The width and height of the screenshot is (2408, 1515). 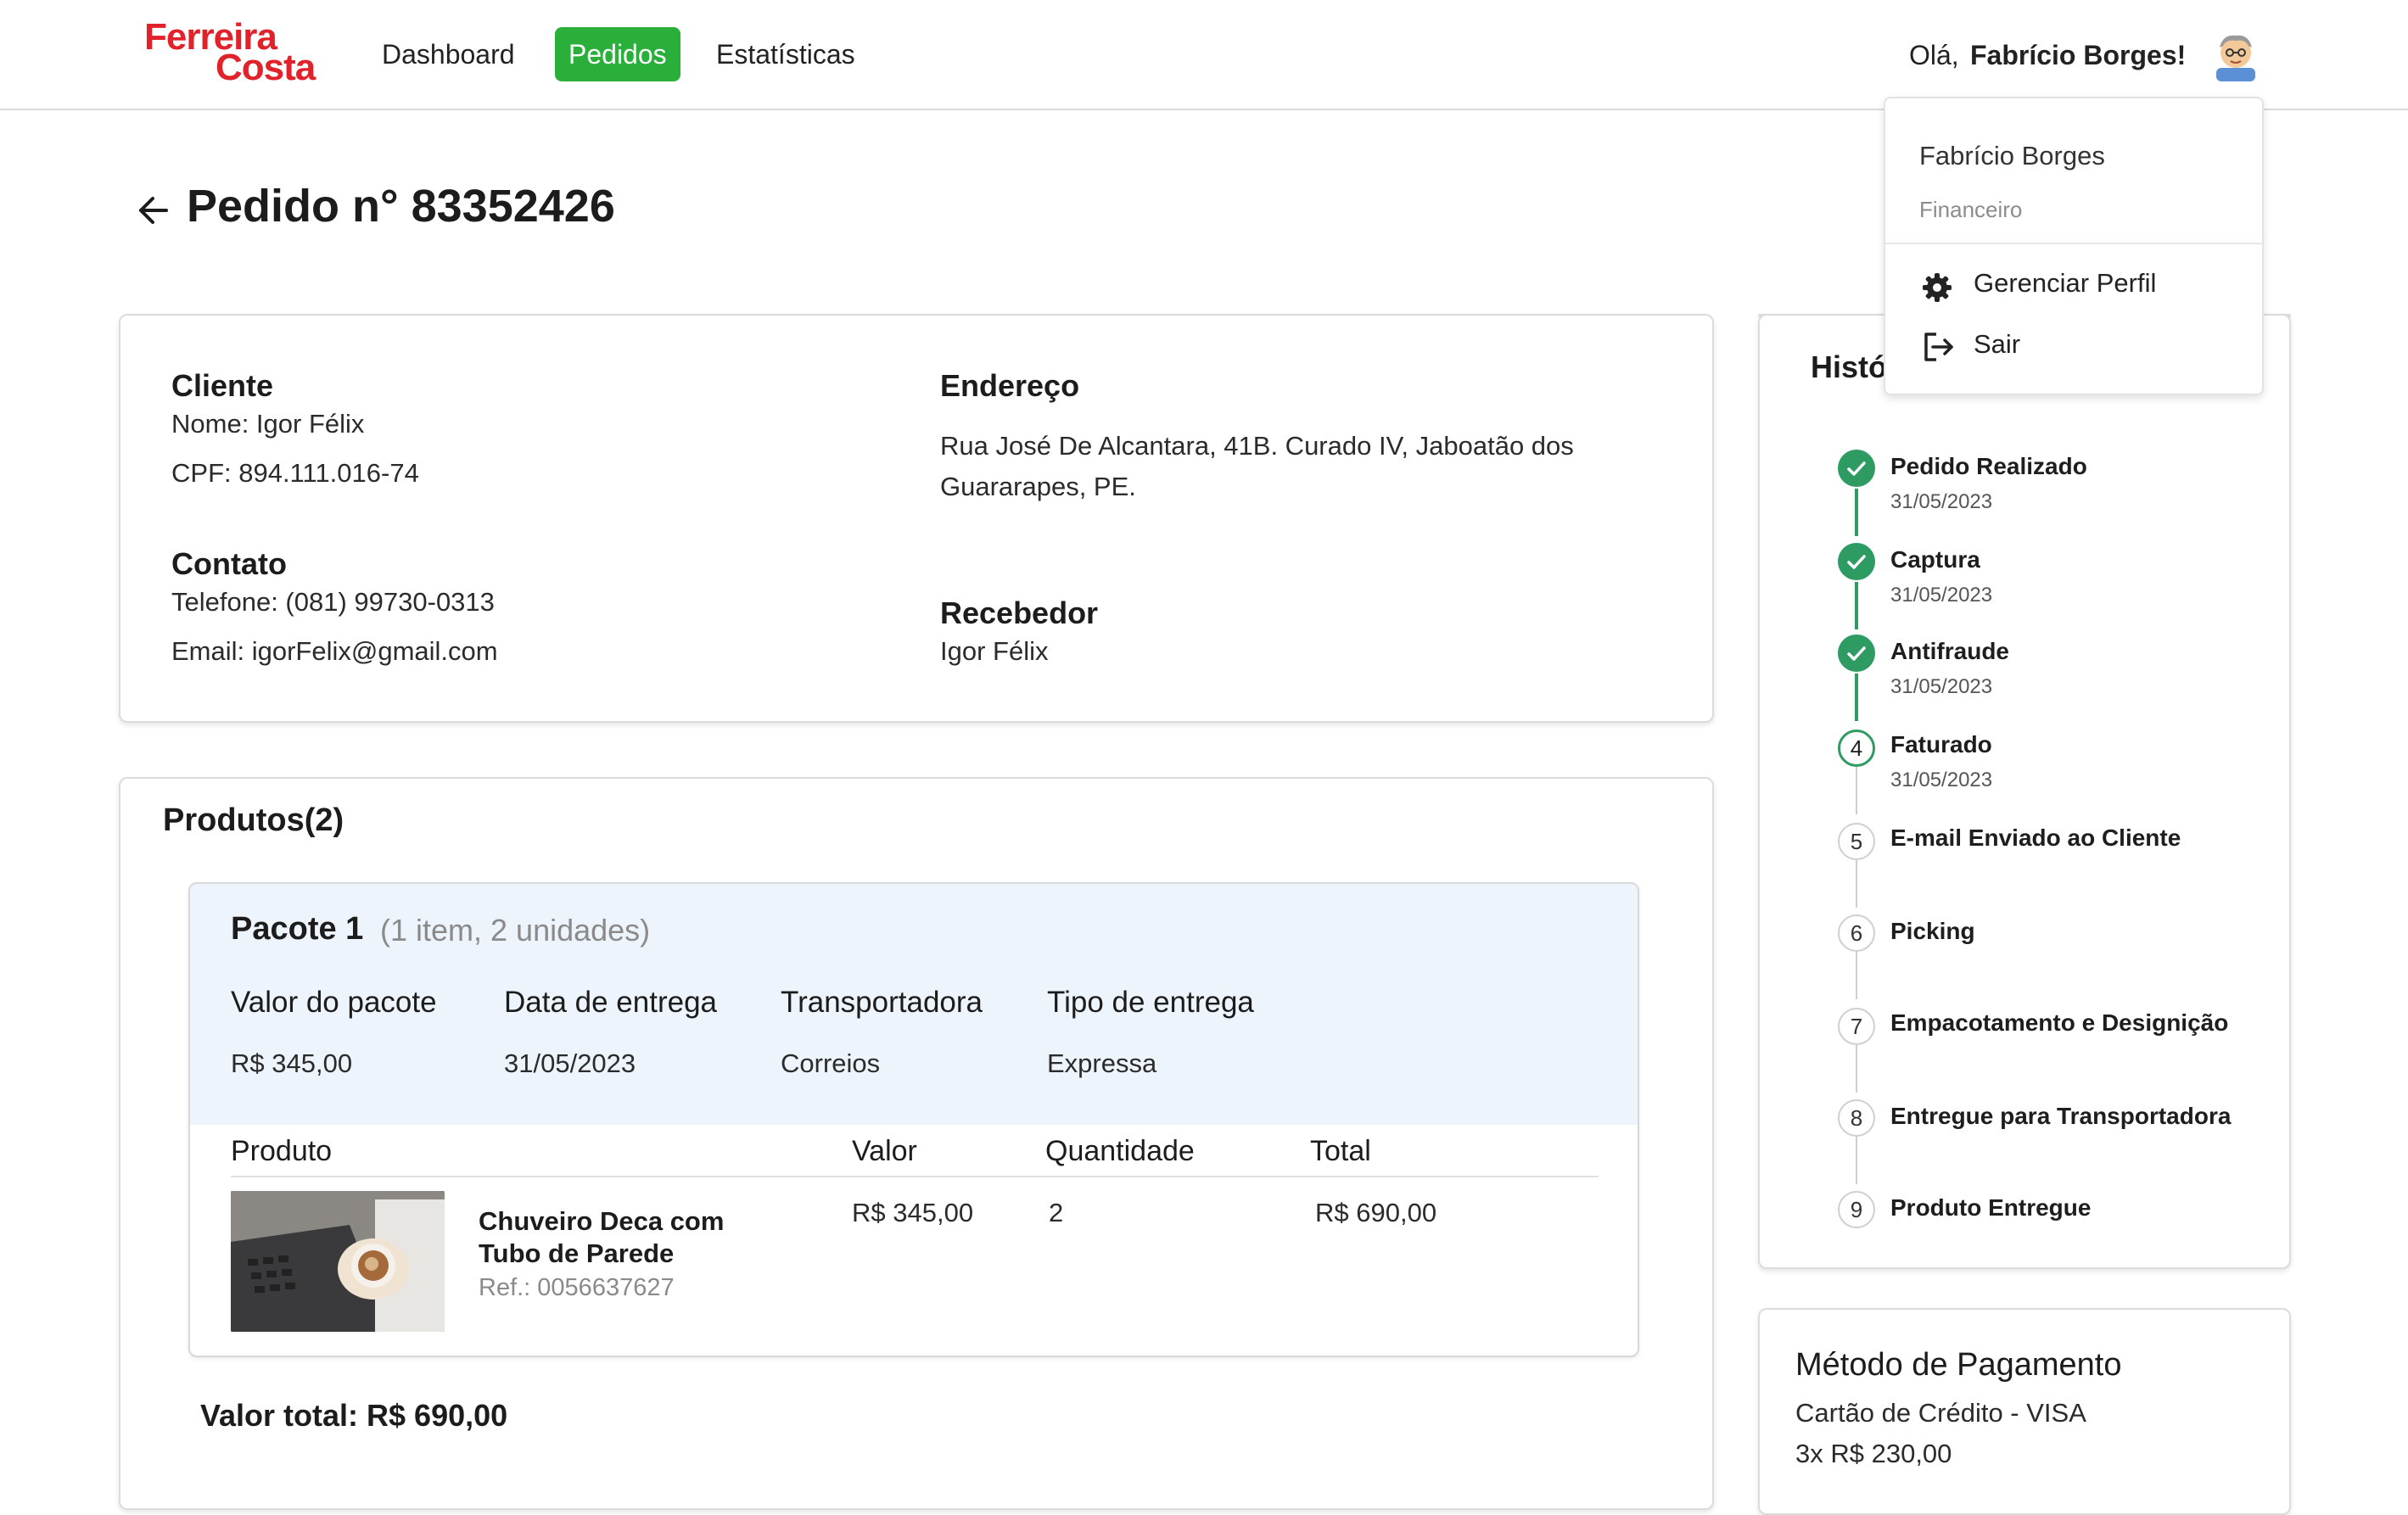 I want to click on col-header-total: Total, so click(x=1340, y=1151).